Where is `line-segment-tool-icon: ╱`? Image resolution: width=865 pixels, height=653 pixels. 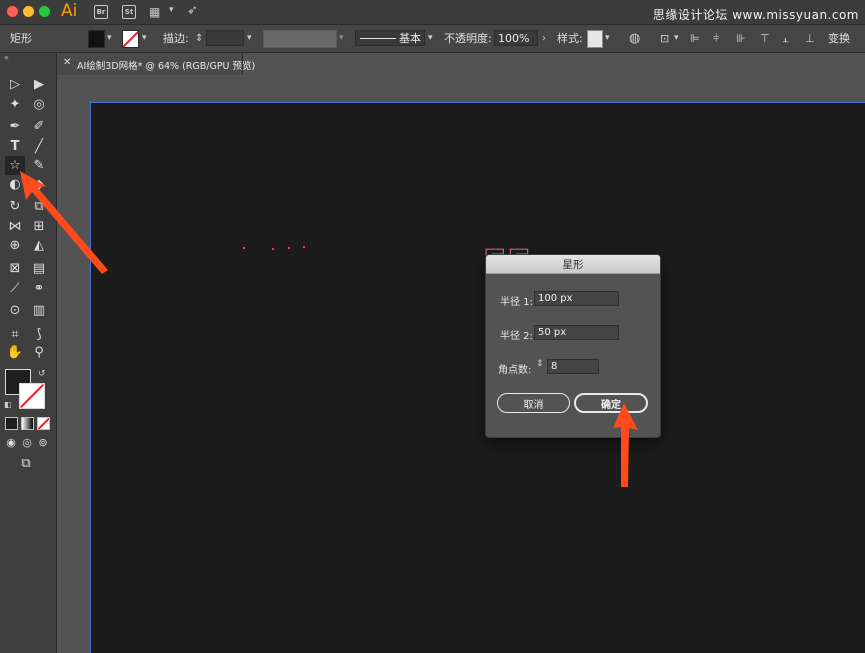
line-segment-tool-icon: ╱ is located at coordinates (39, 146).